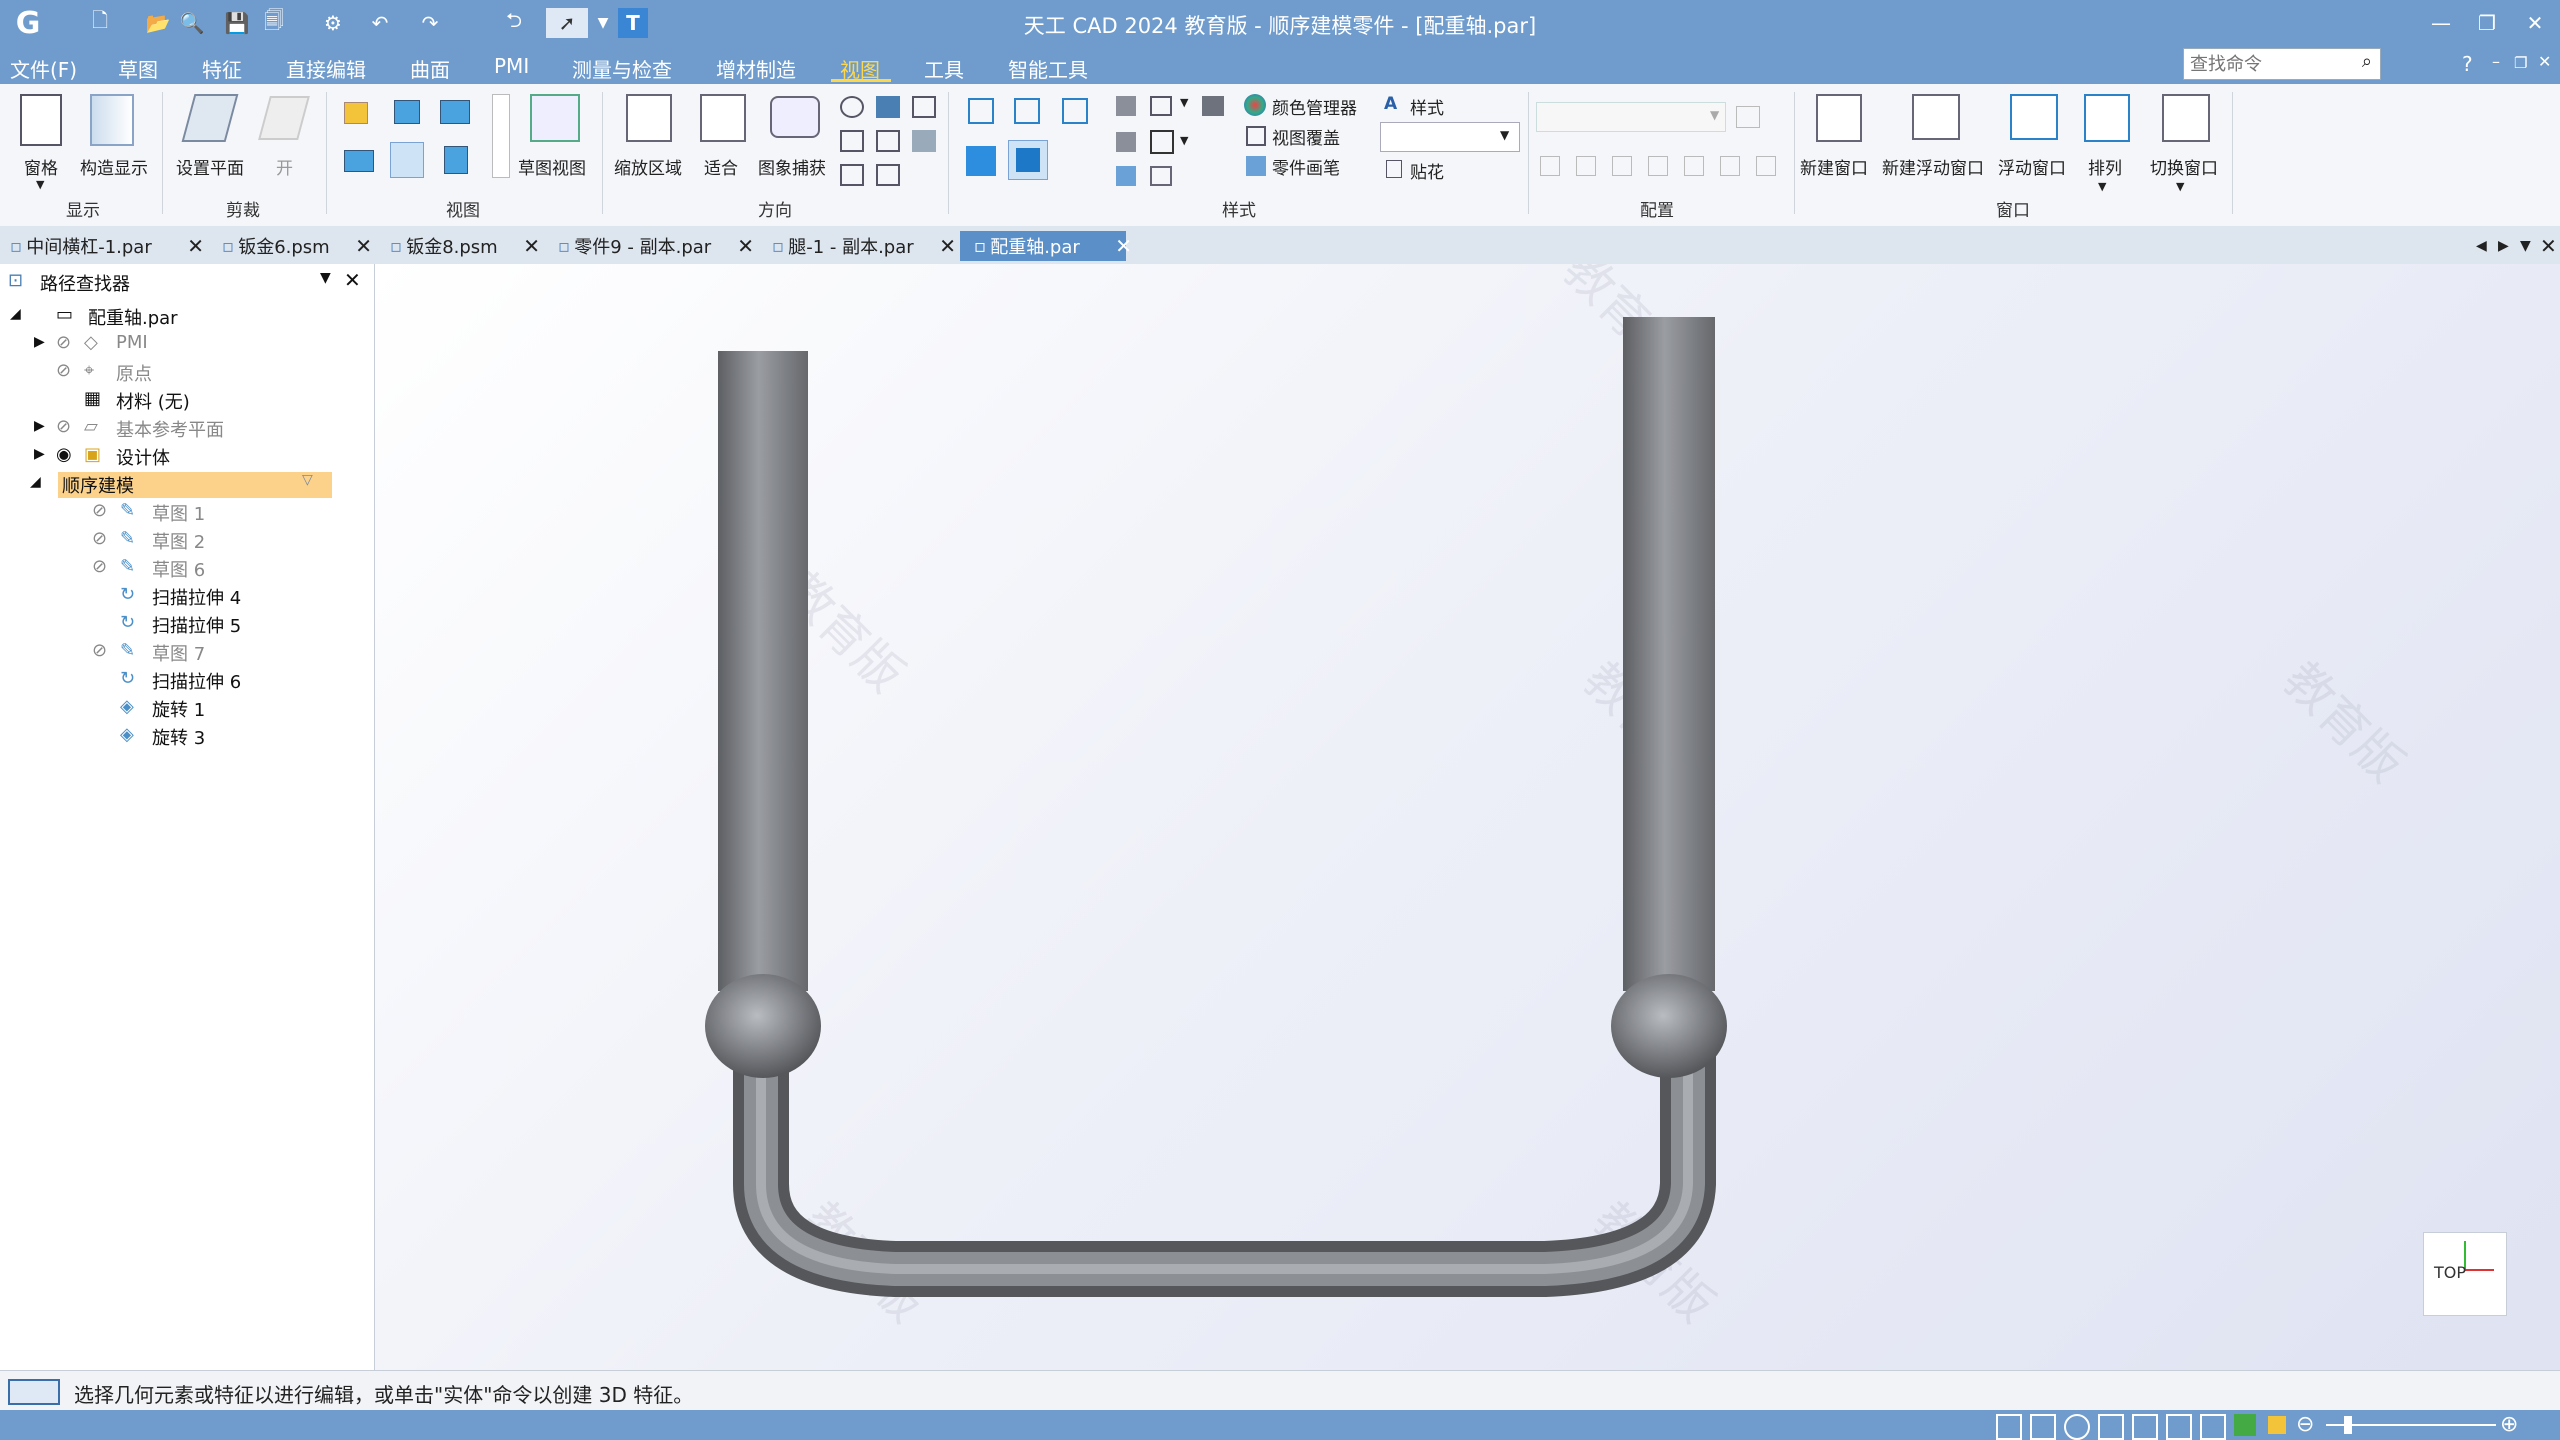  Describe the element at coordinates (132, 342) in the screenshot. I see `tree-item-pmi: PMI` at that location.